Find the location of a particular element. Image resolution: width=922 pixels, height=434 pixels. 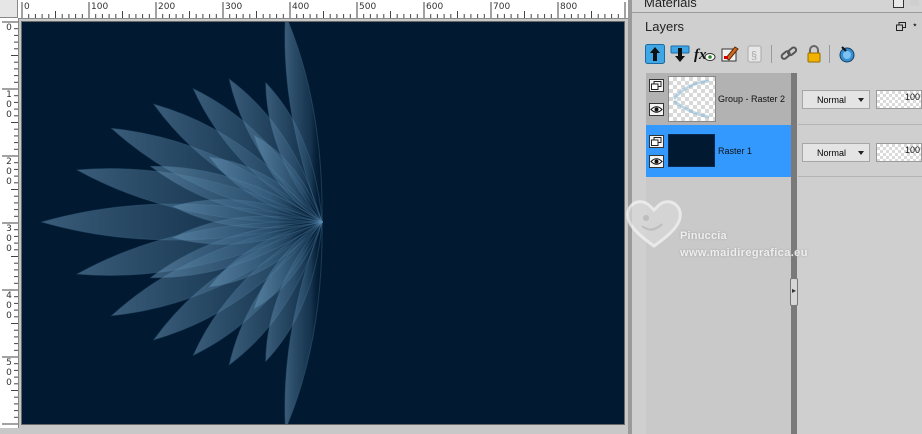

pin-icon: ⋆ is located at coordinates (915, 26).